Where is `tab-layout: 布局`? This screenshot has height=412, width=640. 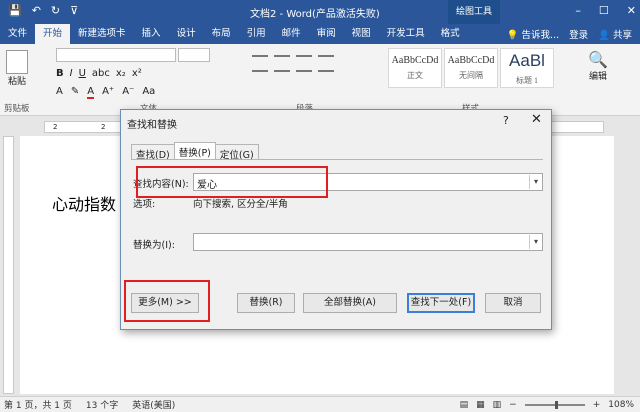
tab-layout: 布局 is located at coordinates (221, 34).